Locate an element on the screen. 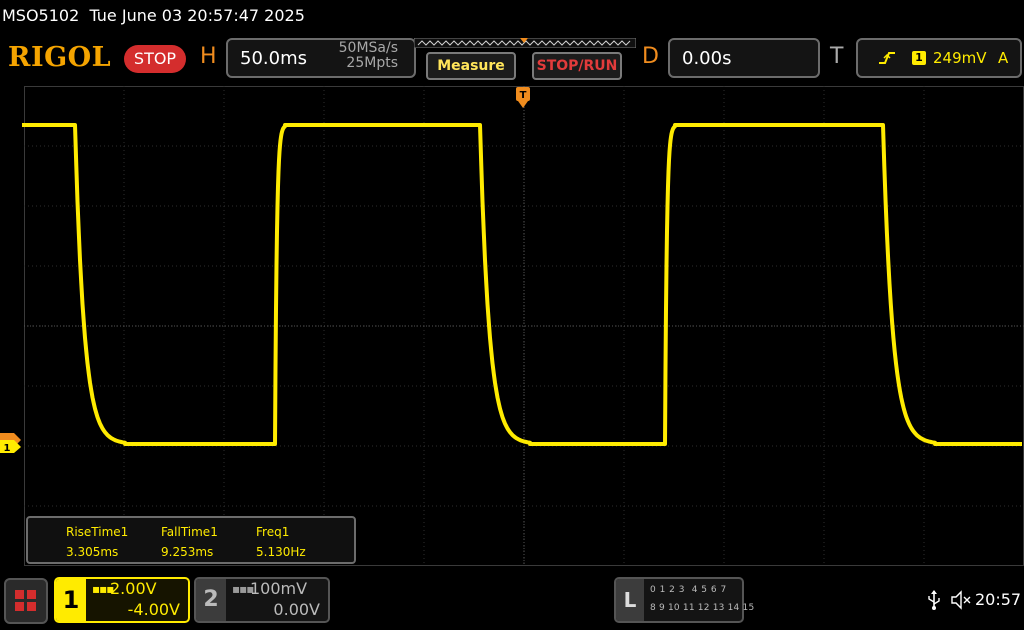  trigger-position-strip is located at coordinates (525, 43).